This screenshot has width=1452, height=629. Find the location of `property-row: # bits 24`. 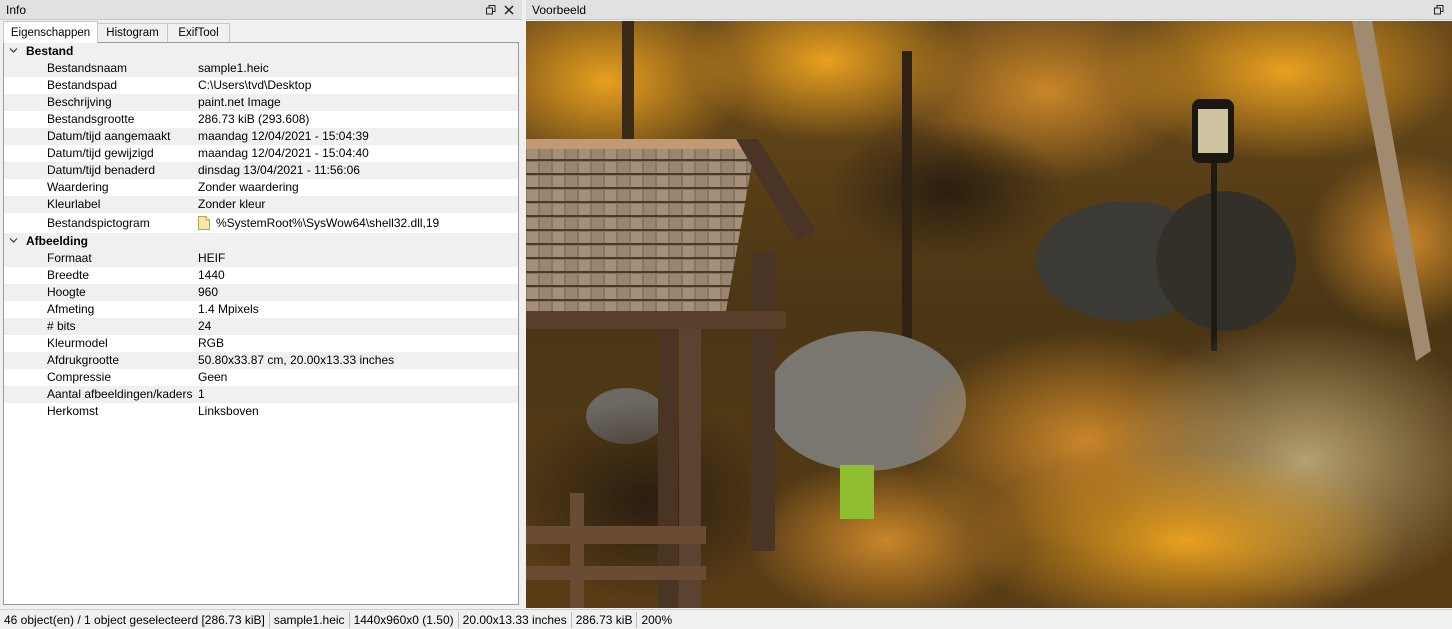

property-row: # bits 24 is located at coordinates (261, 326).